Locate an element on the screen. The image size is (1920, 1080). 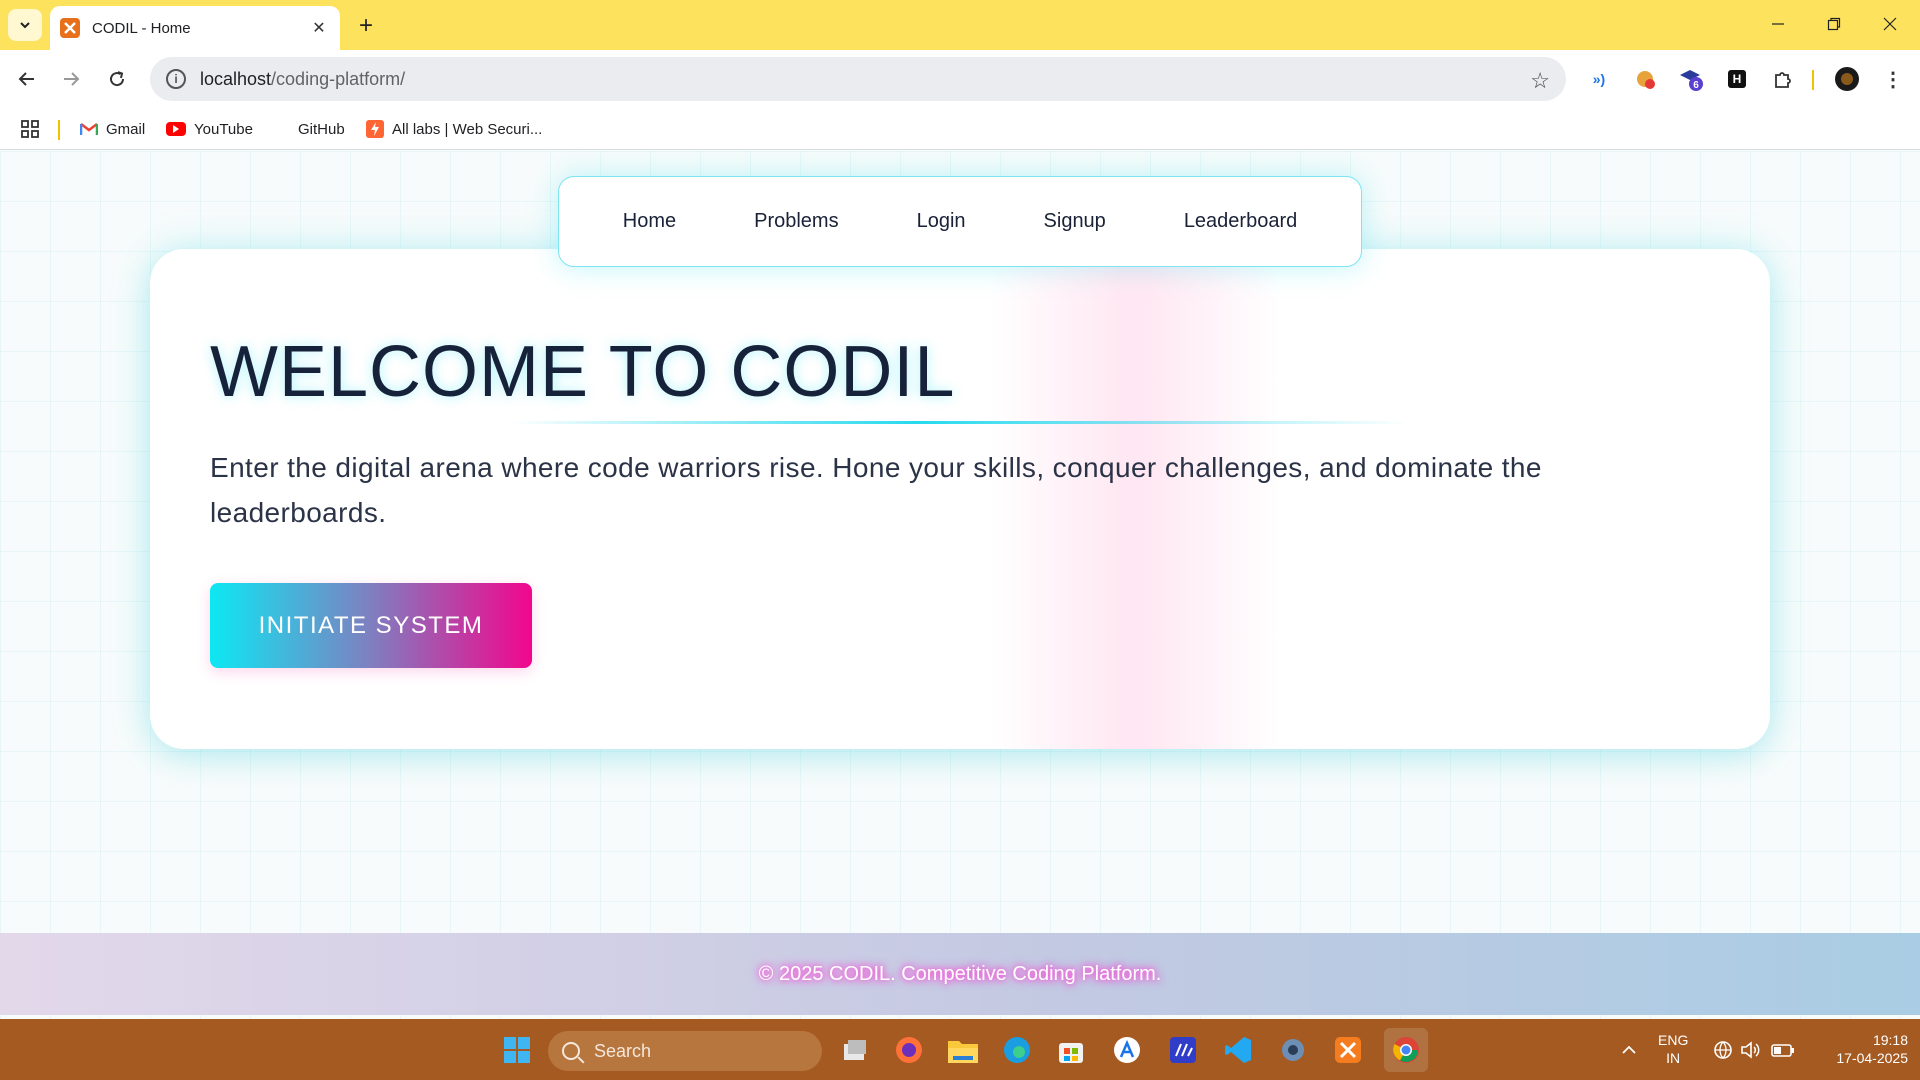
site-info-icon: i is located at coordinates (176, 79).